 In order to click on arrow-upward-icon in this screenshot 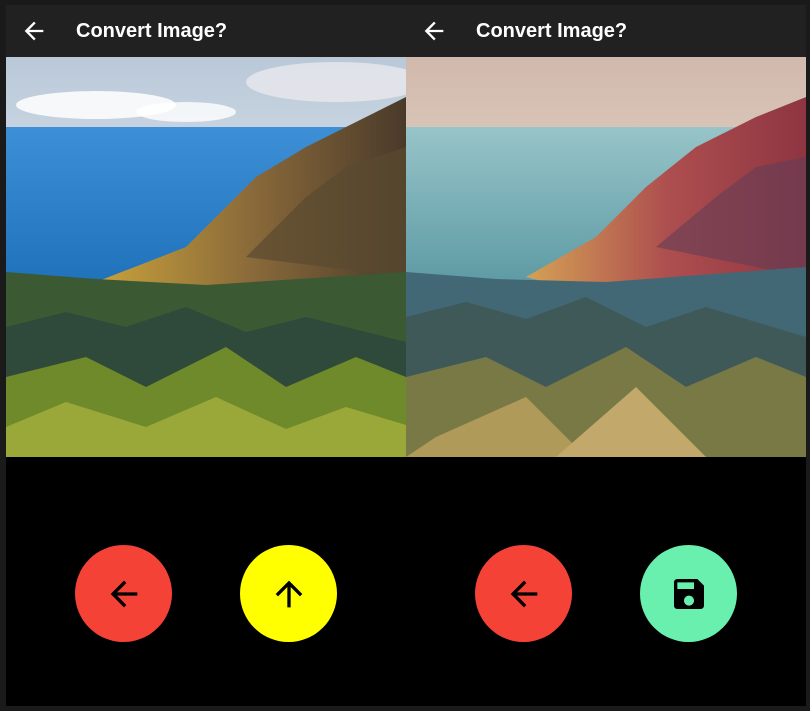, I will do `click(288, 593)`.